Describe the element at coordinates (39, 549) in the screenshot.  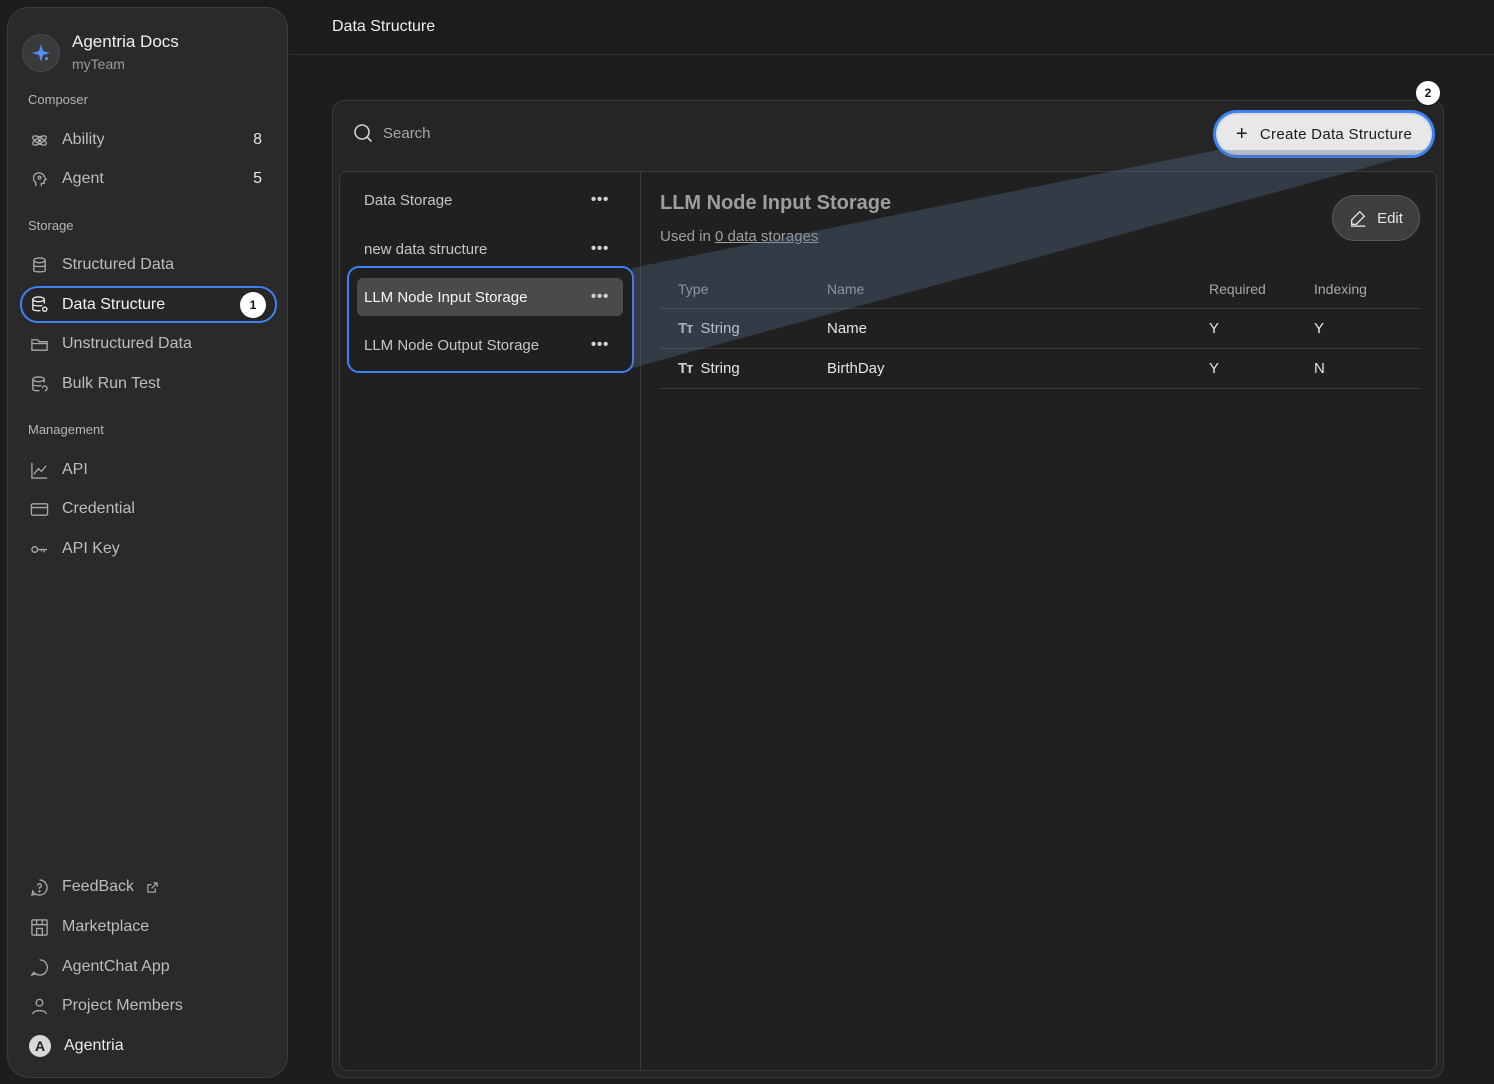
I see `key-icon` at that location.